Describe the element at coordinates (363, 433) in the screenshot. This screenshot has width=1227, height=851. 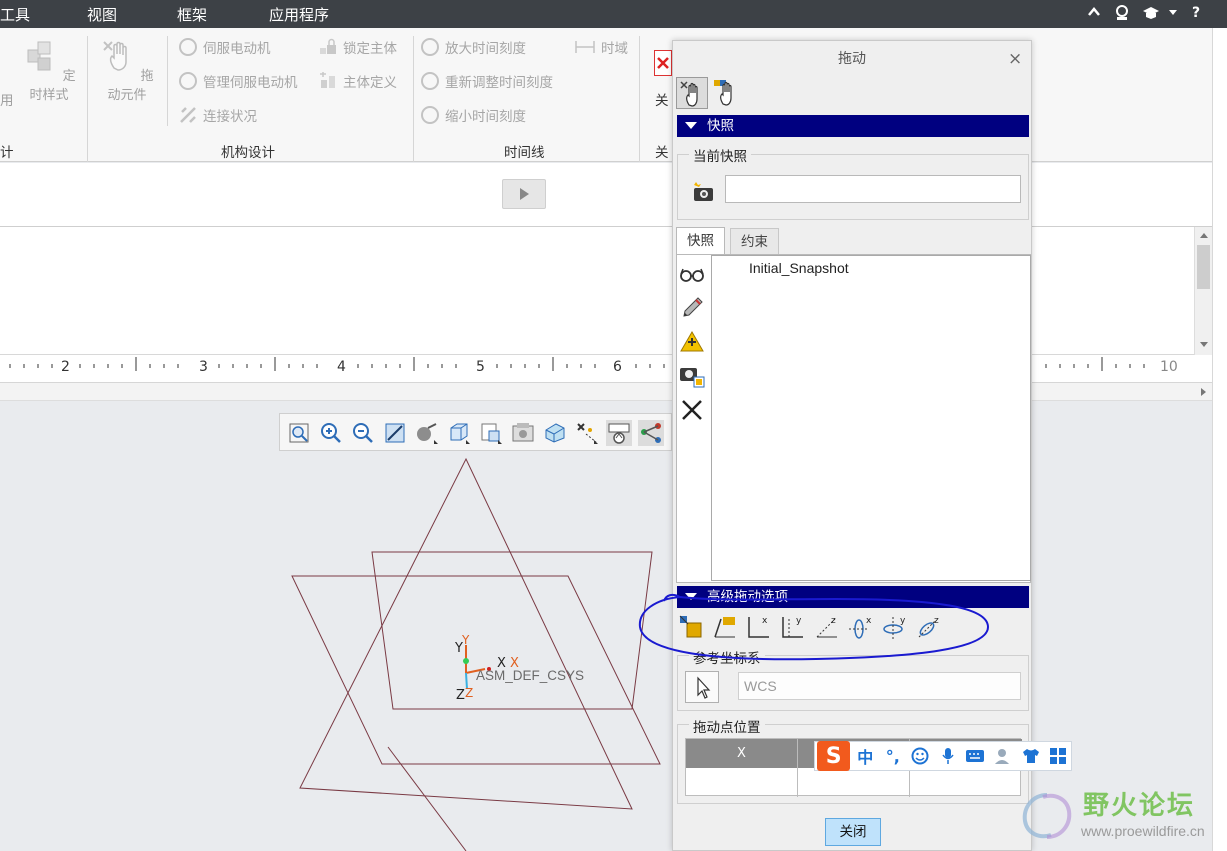
I see `zoom-out-icon` at that location.